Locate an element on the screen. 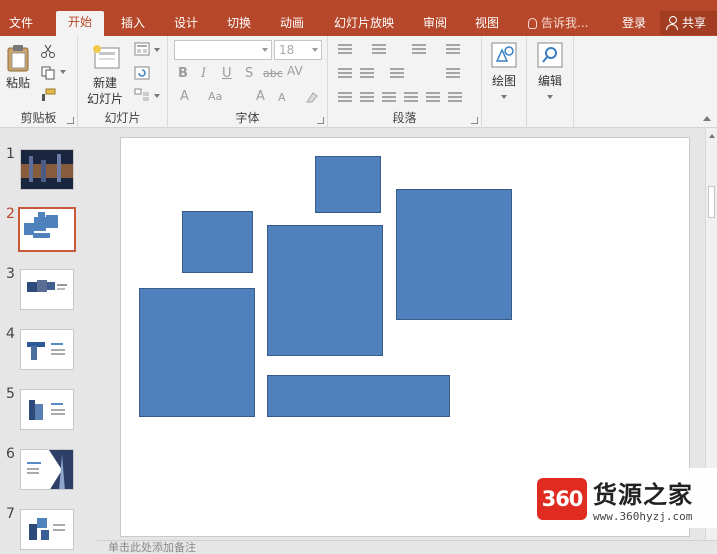 The height and width of the screenshot is (554, 717). chevron-down-icon is located at coordinates (265, 50).